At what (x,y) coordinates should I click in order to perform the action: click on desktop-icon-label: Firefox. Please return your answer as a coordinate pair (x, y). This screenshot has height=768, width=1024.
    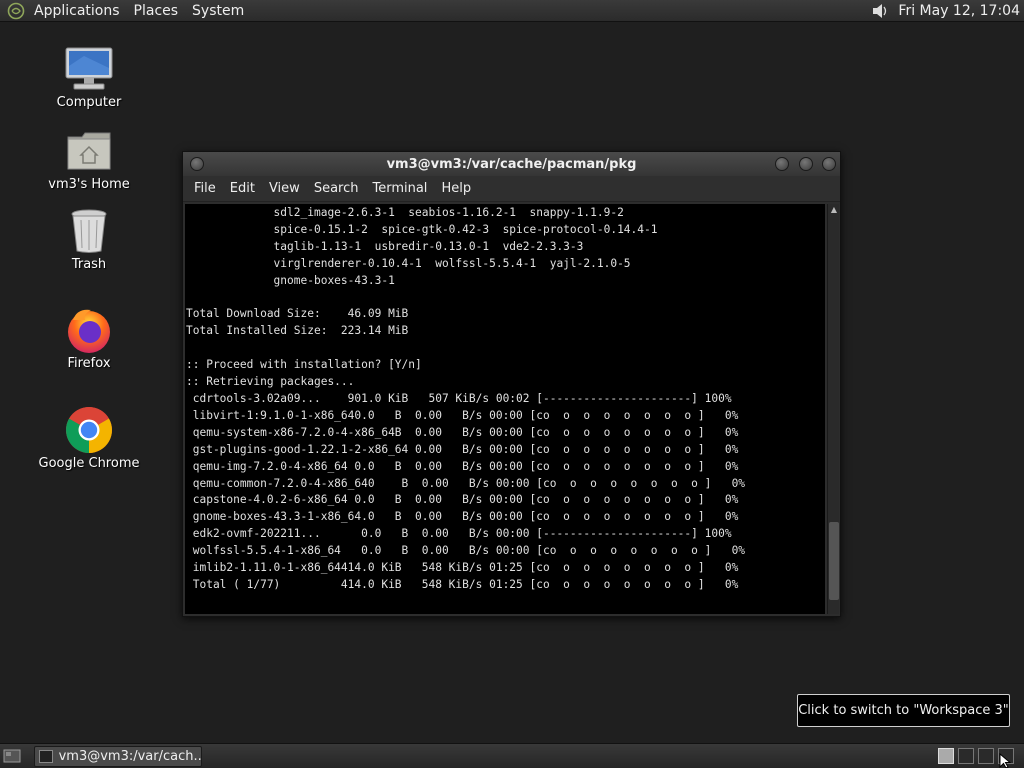
    Looking at the image, I should click on (89, 363).